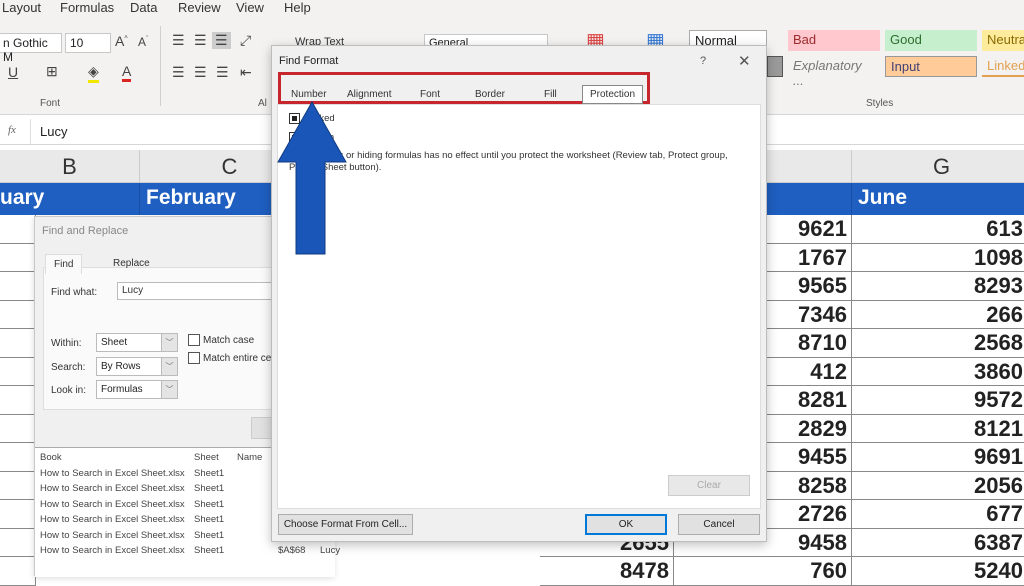  What do you see at coordinates (931, 40) in the screenshot?
I see `style-good: Good` at bounding box center [931, 40].